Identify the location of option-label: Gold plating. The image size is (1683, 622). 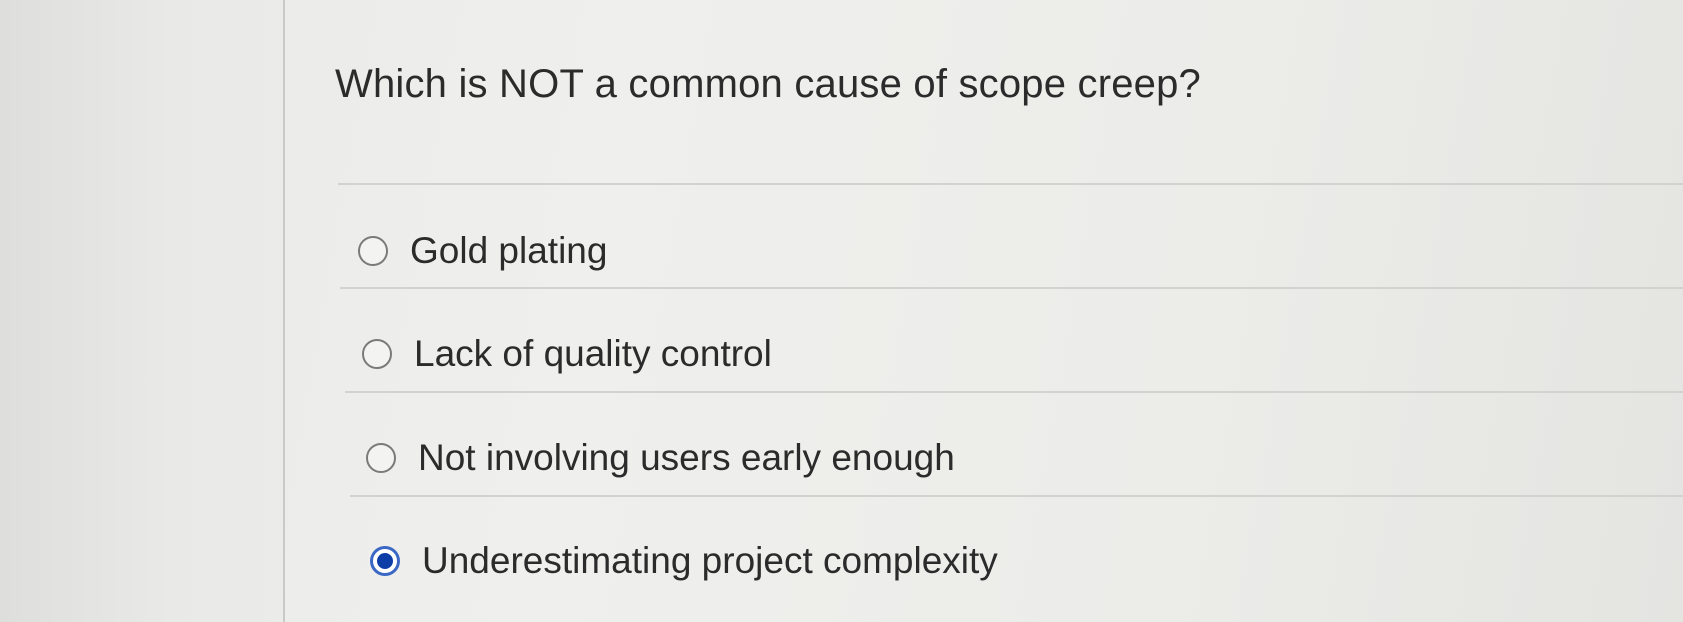
(509, 250).